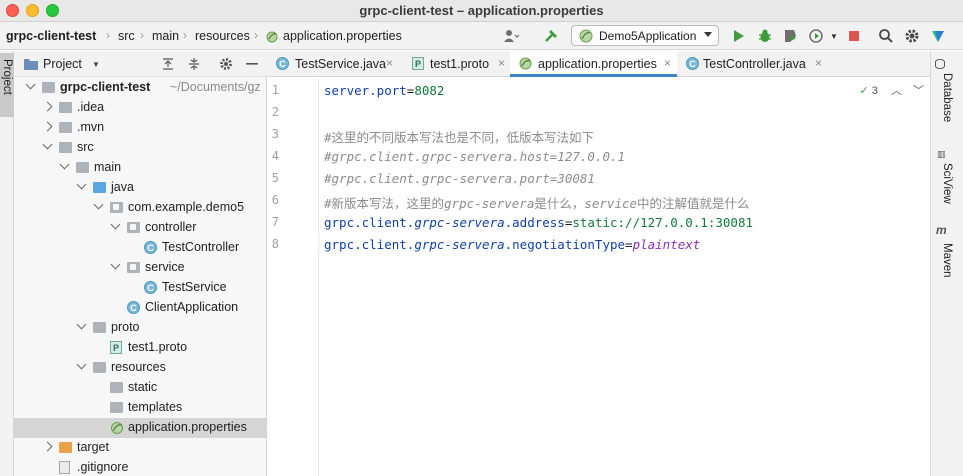  I want to click on tree-item: java, so click(140, 188).